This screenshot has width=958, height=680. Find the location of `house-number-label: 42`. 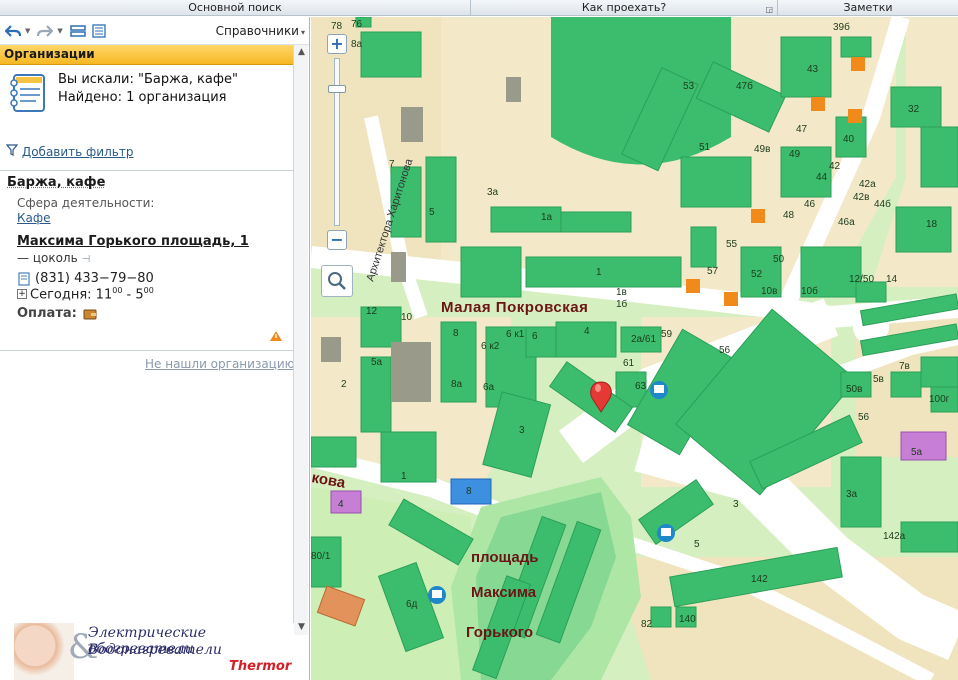

house-number-label: 42 is located at coordinates (835, 166).